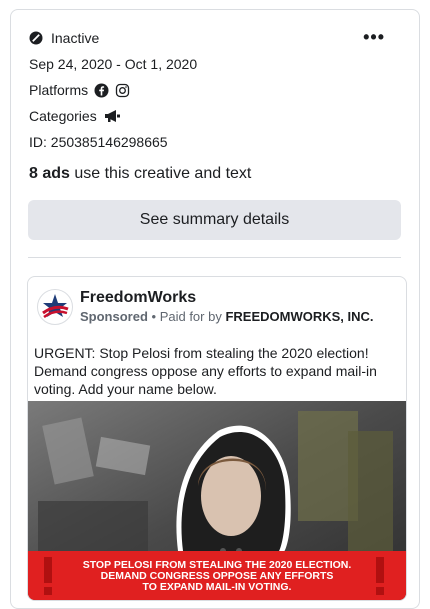 The image size is (430, 609). Describe the element at coordinates (374, 37) in the screenshot. I see `more-options-button: •••` at that location.